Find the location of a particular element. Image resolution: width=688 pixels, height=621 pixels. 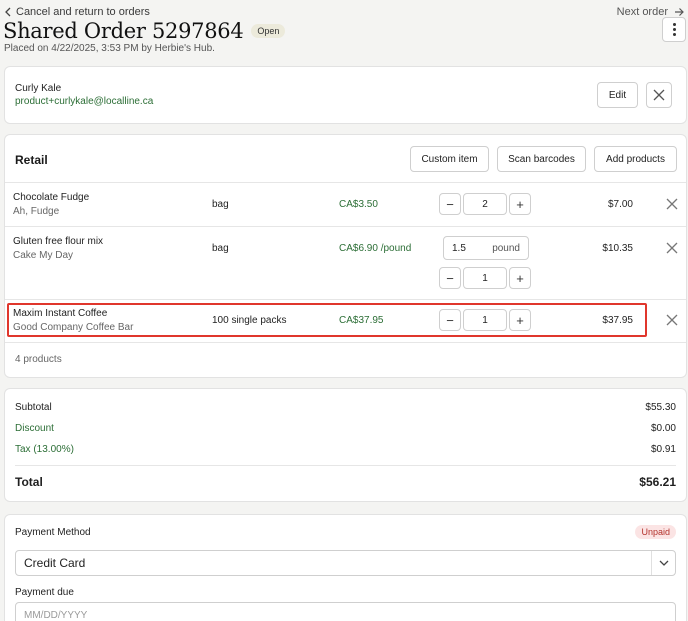

payment-method-label: Payment Method is located at coordinates (53, 532).